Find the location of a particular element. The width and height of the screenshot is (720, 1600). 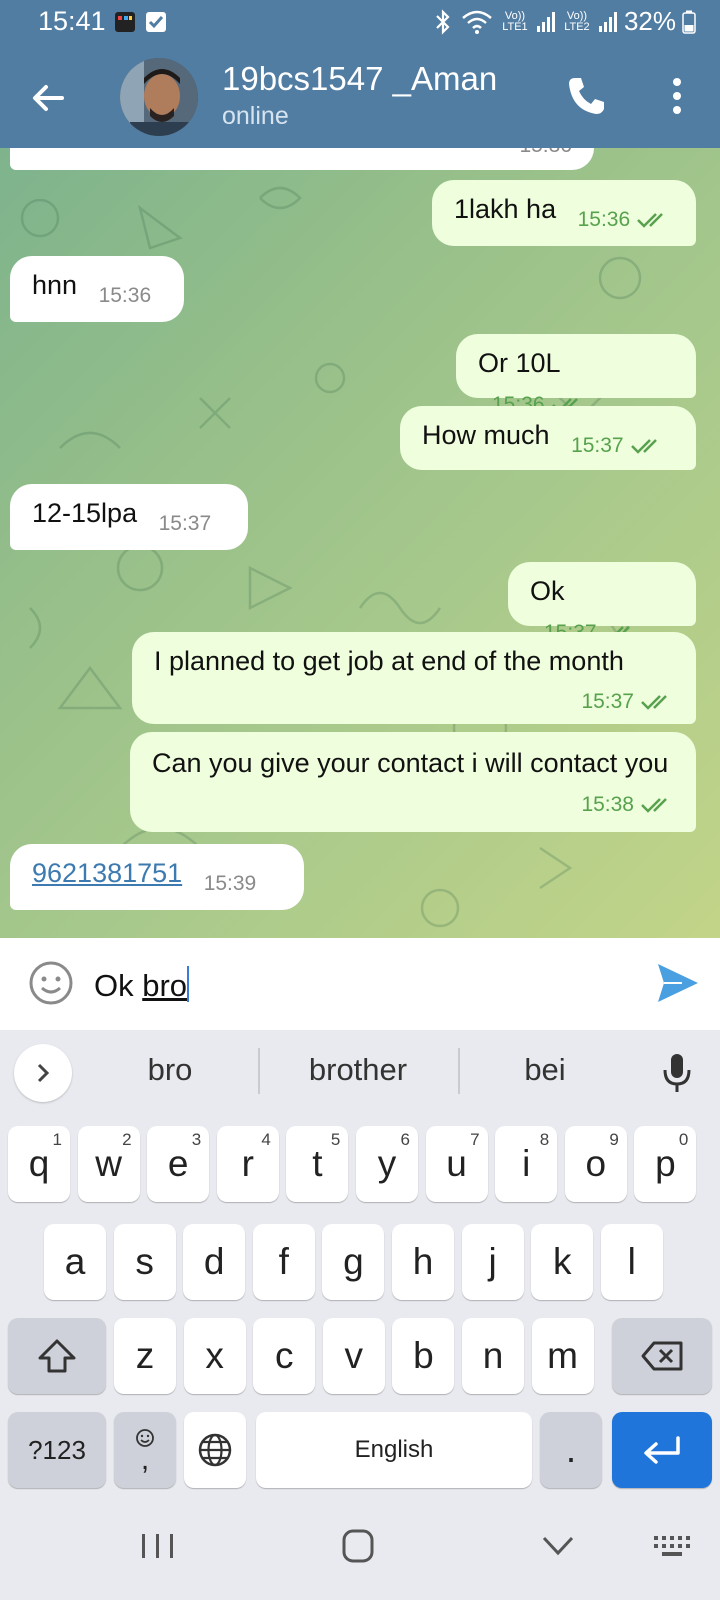

message-meta: 15:36 is located at coordinates (624, 220).